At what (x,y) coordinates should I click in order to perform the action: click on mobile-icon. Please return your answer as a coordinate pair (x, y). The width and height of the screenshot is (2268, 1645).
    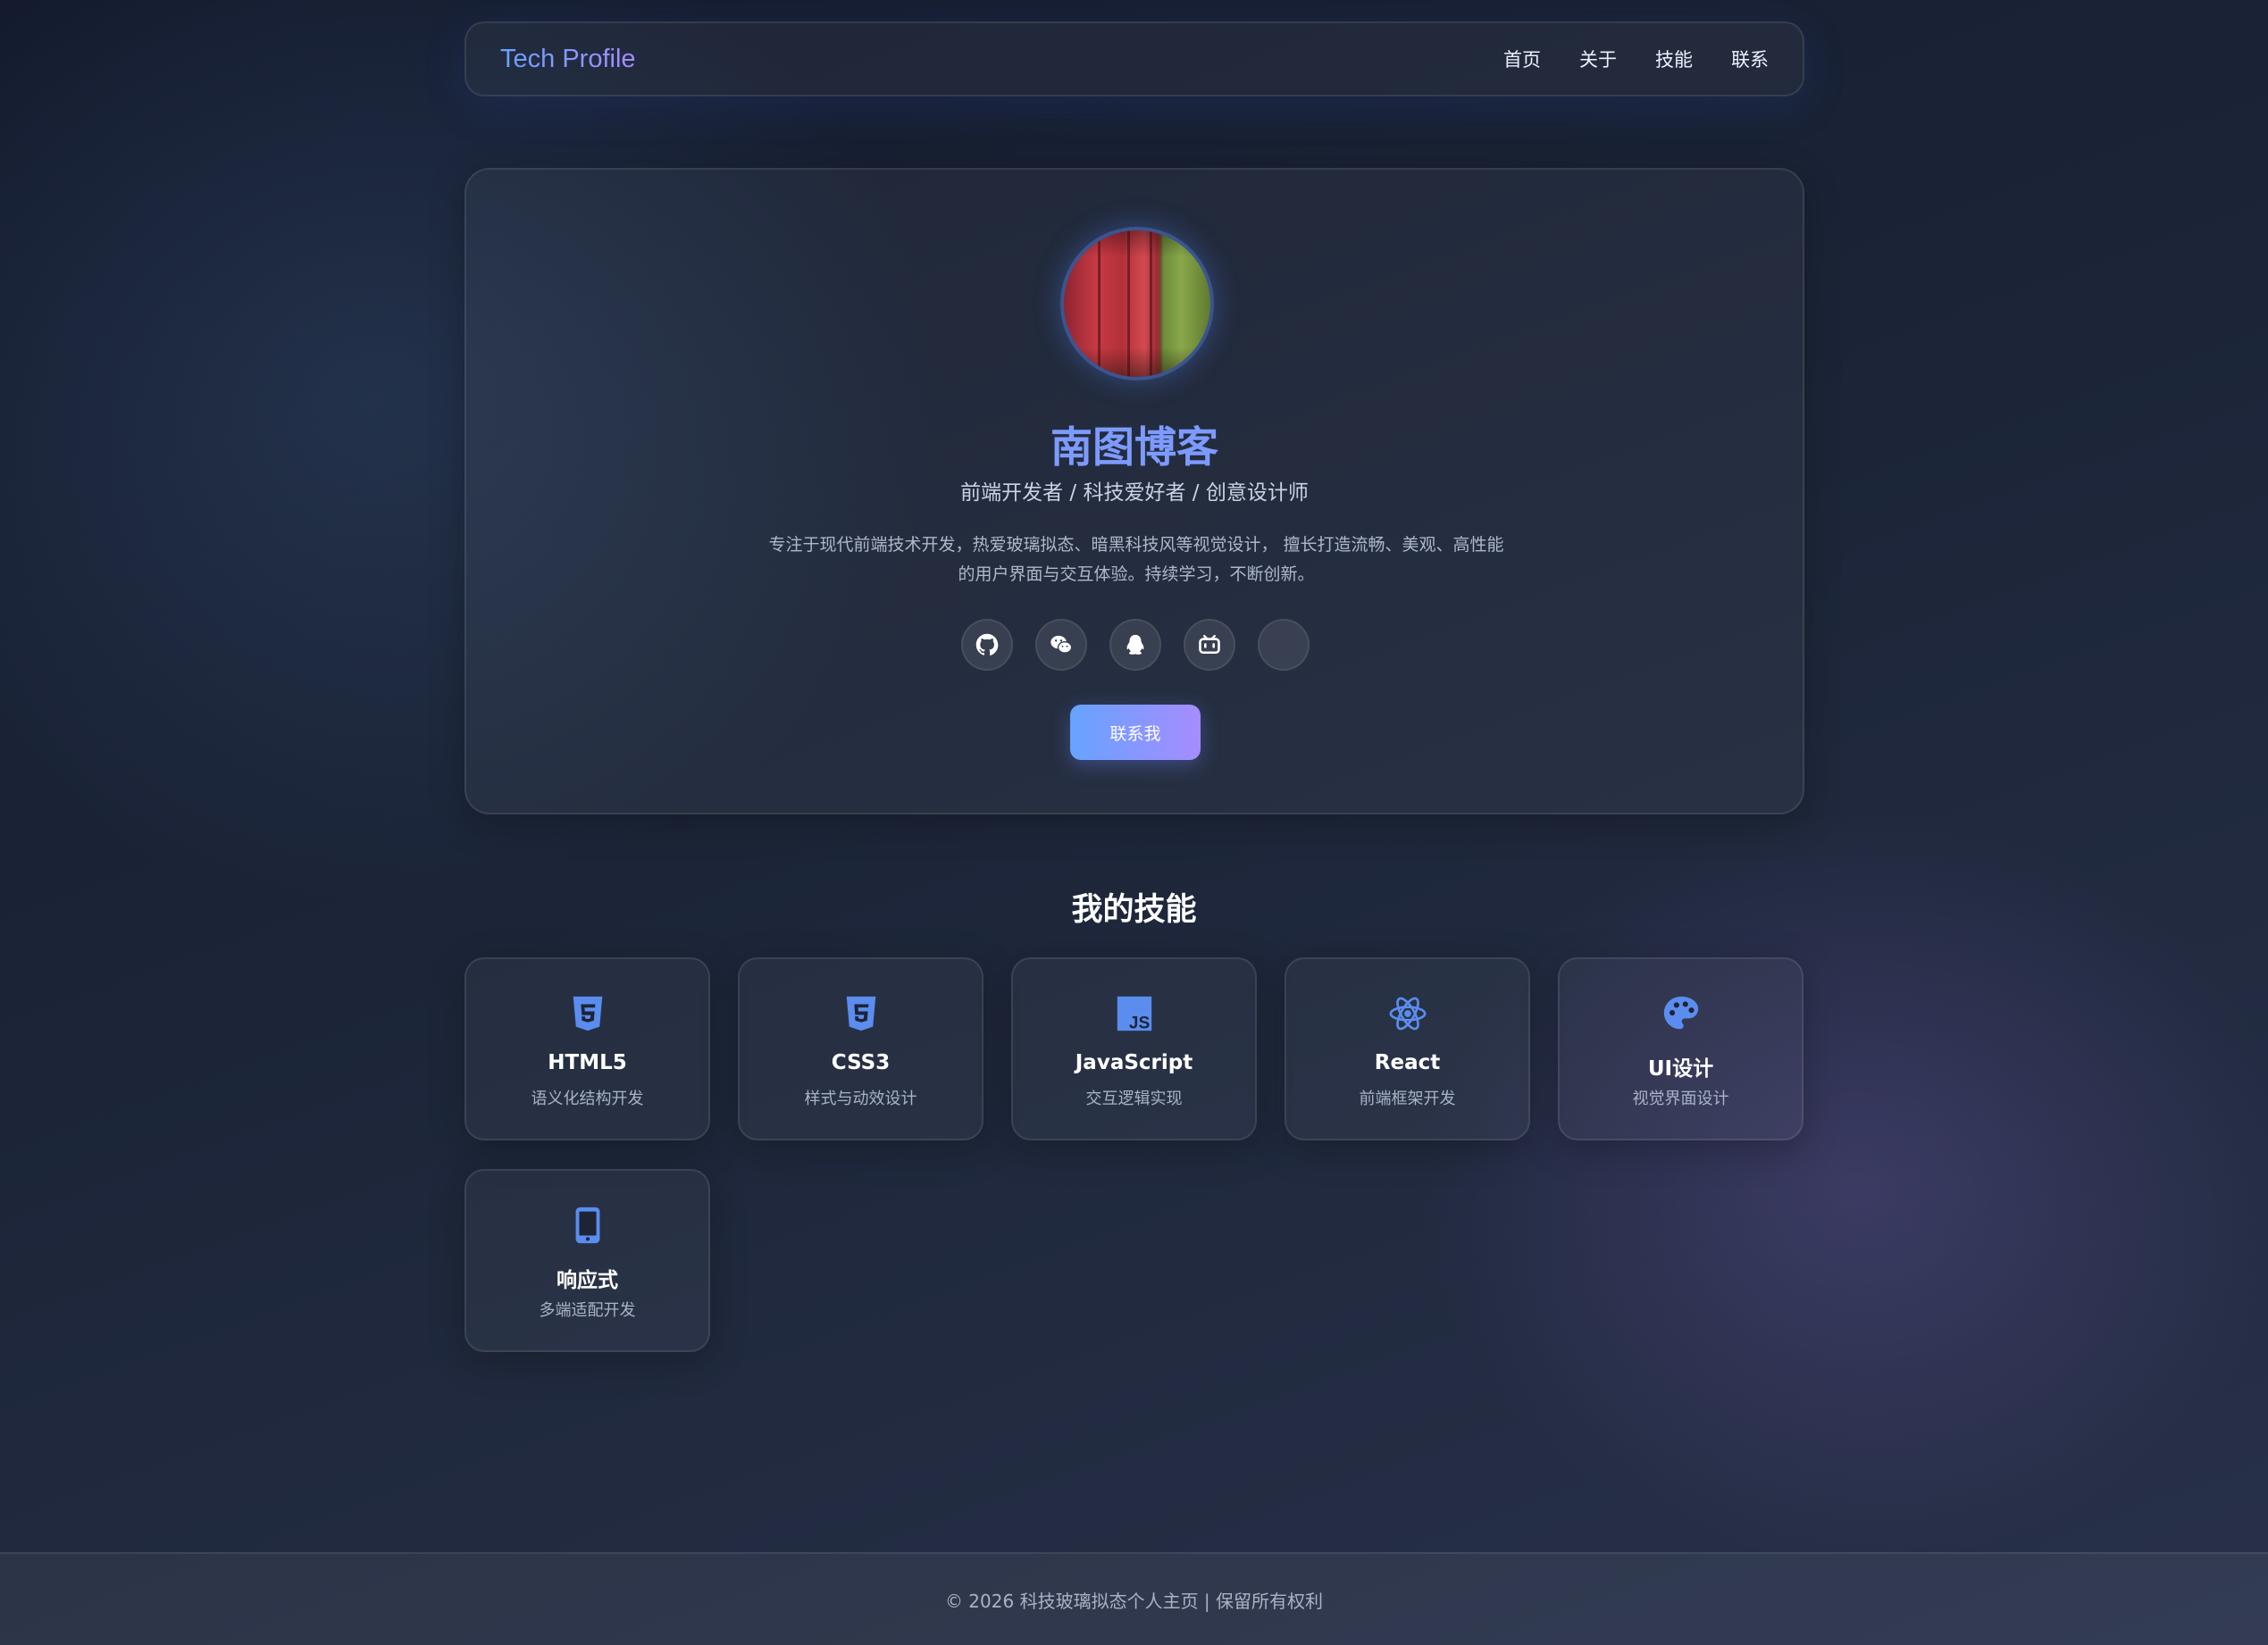
    Looking at the image, I should click on (587, 1225).